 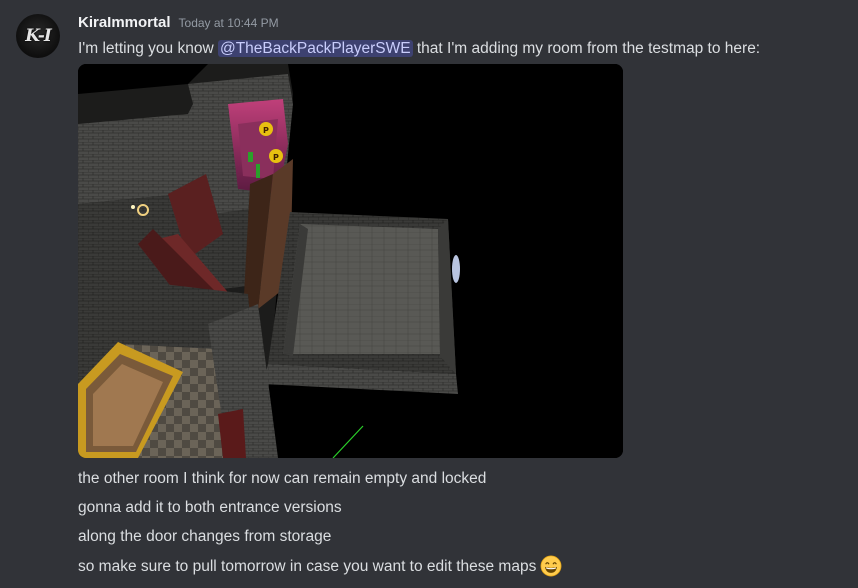 I want to click on message-header: KiraImmortal Today at 10:44 PM, so click(x=178, y=24).